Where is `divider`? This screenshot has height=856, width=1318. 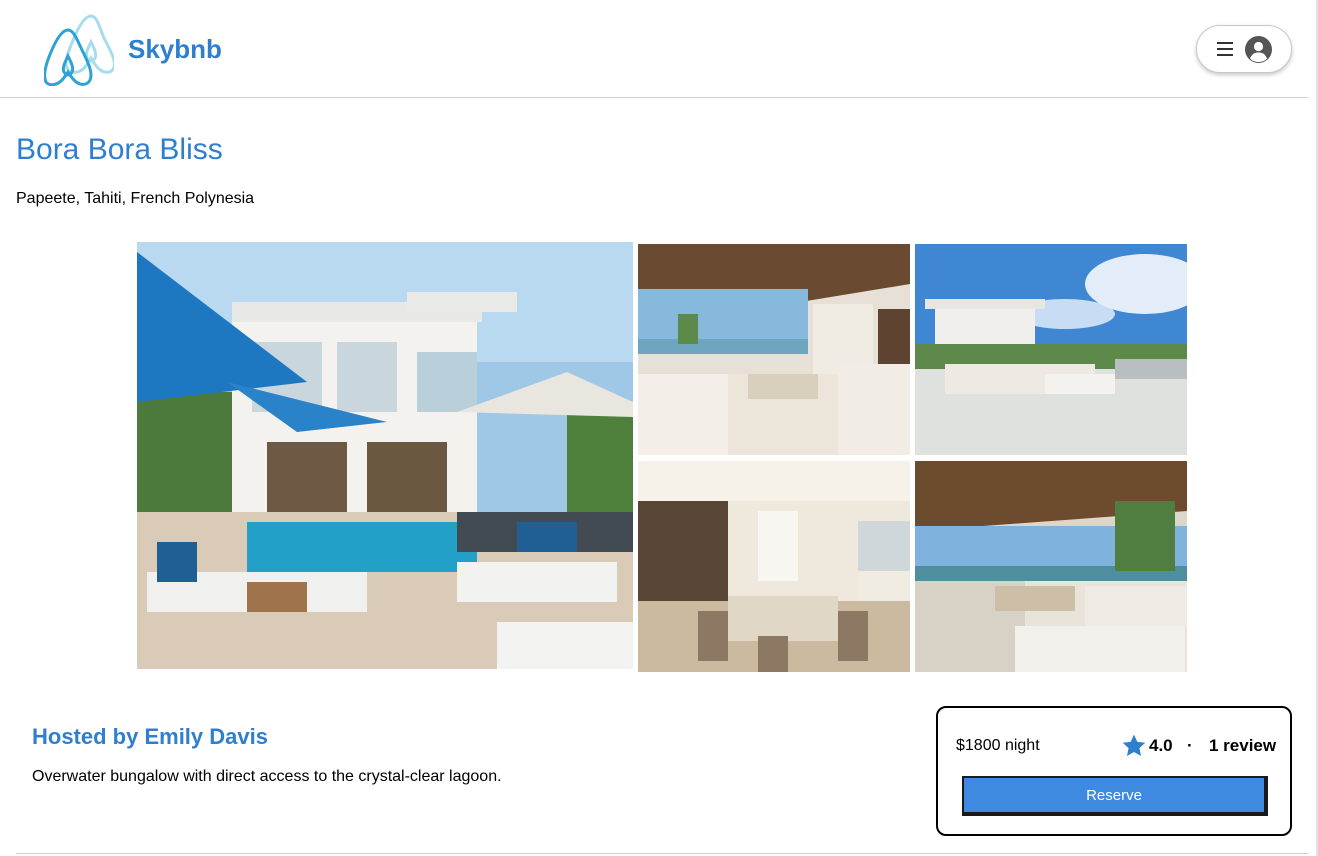 divider is located at coordinates (662, 853).